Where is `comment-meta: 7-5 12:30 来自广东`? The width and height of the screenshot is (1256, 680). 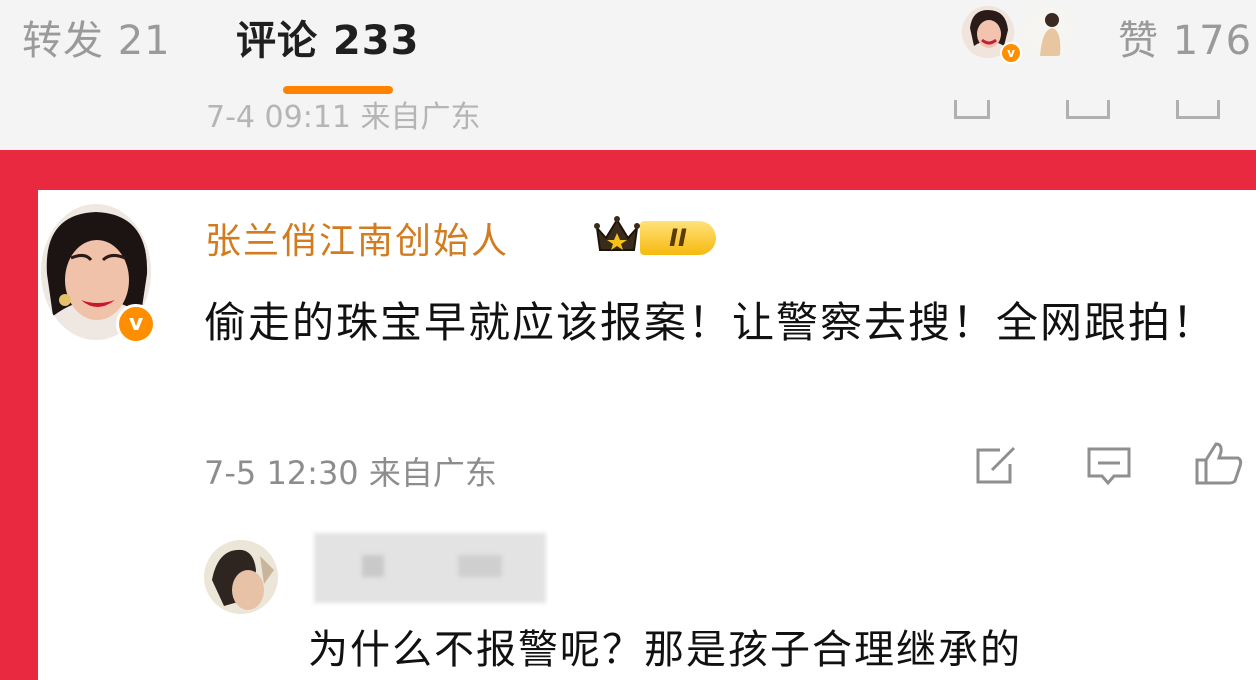 comment-meta: 7-5 12:30 来自广东 is located at coordinates (350, 473).